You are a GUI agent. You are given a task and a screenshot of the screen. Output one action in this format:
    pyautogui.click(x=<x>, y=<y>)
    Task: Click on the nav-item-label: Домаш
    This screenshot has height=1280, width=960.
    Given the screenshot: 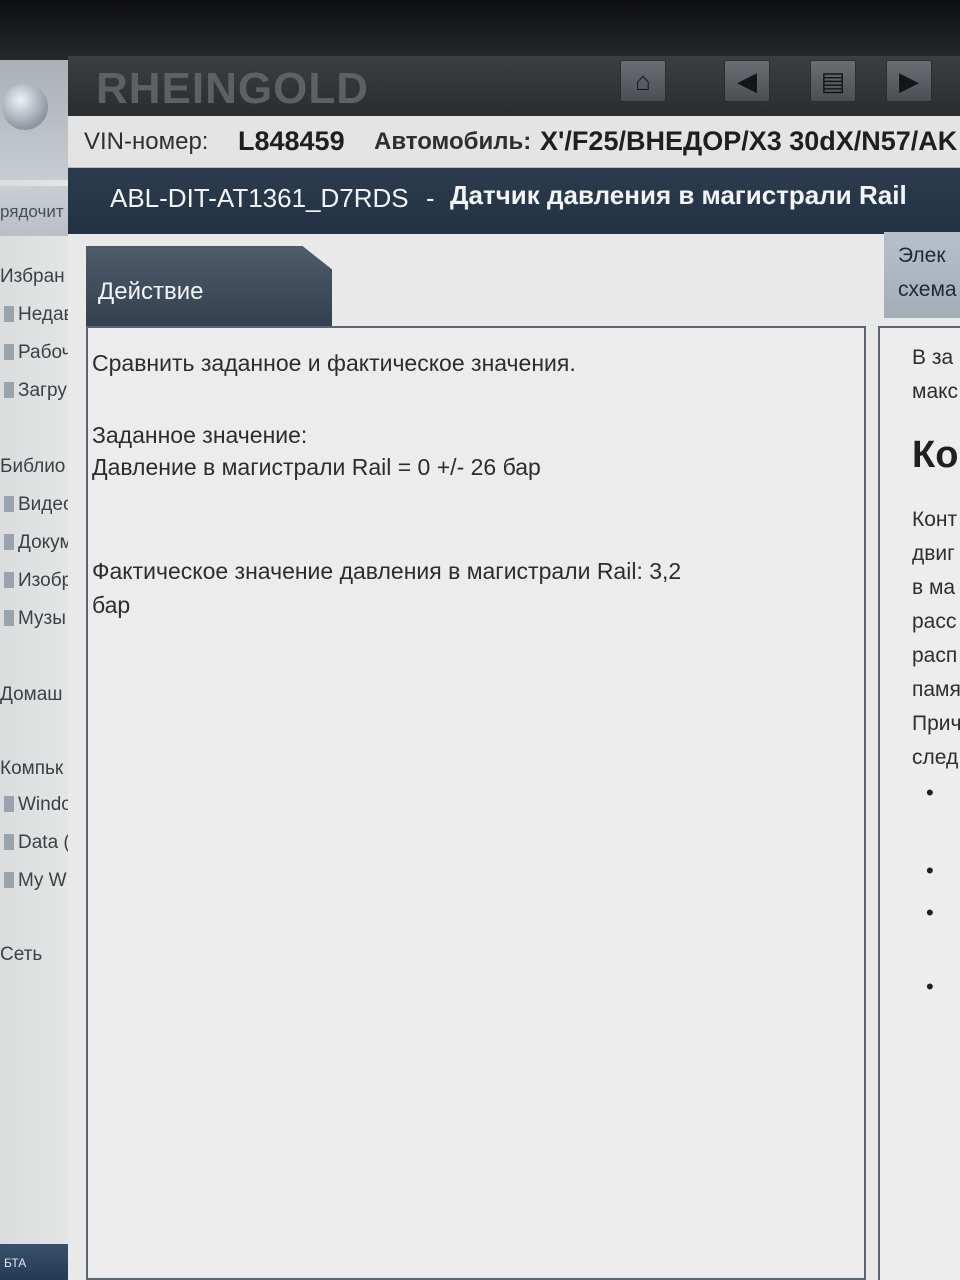 What is the action you would take?
    pyautogui.click(x=31, y=694)
    